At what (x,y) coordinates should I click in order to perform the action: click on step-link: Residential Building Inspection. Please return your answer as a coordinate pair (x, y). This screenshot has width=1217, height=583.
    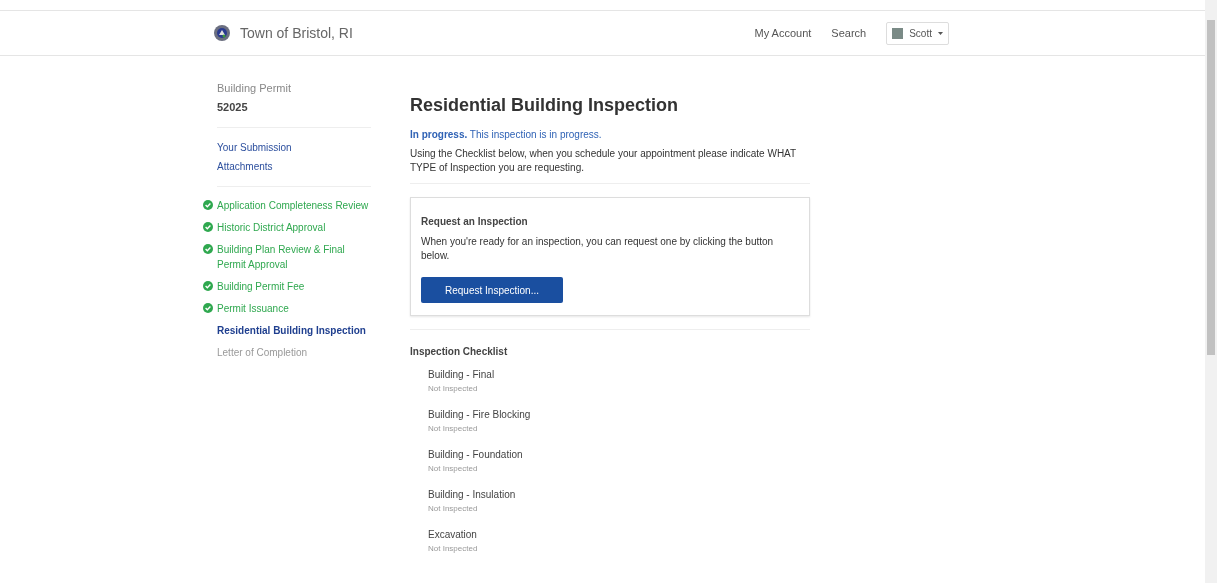
    Looking at the image, I should click on (291, 330).